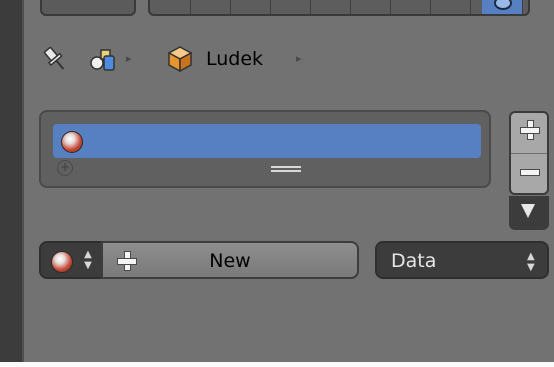  I want to click on slot-specials-menu-button, so click(529, 213).